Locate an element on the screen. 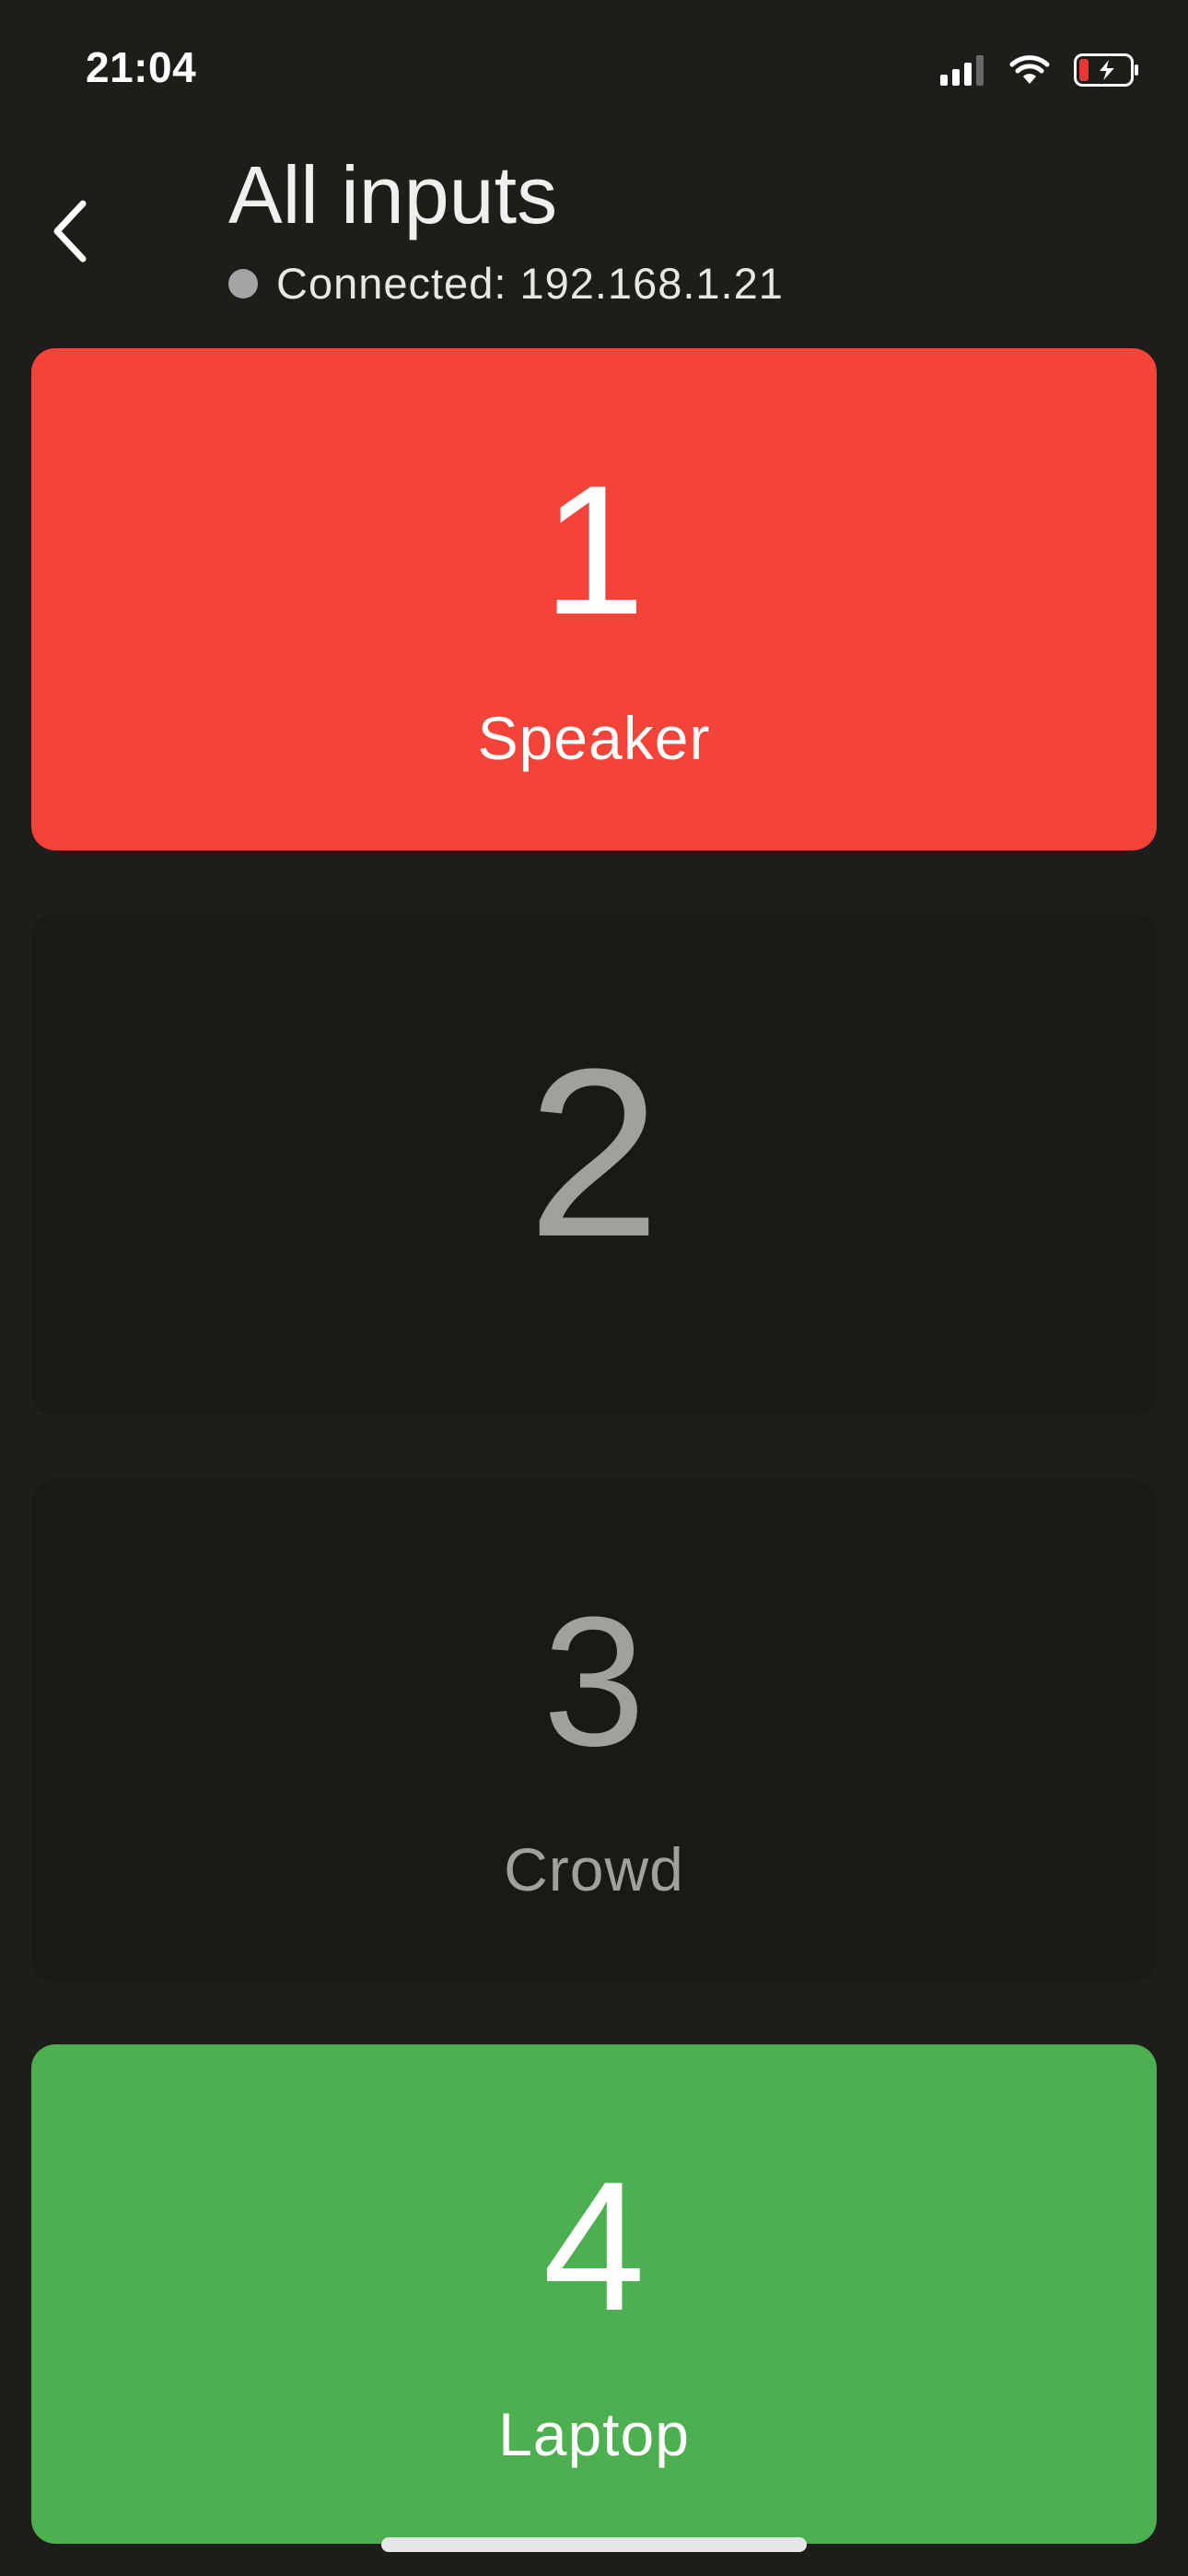 This screenshot has height=2576, width=1188. back-button is located at coordinates (70, 231).